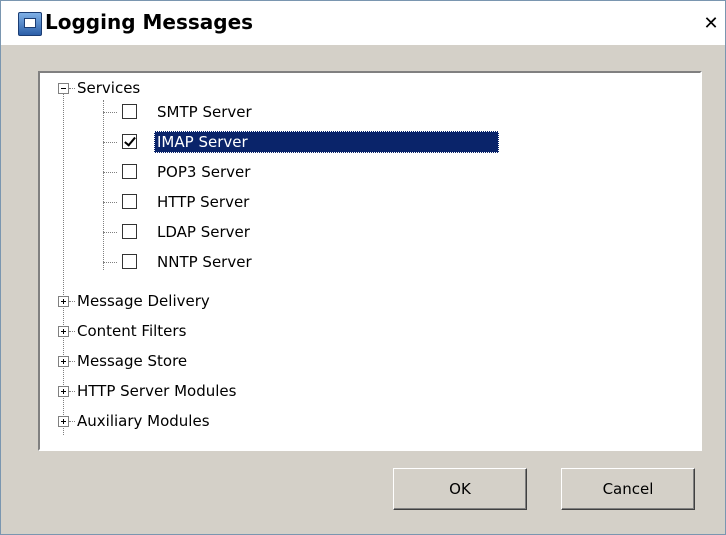 This screenshot has height=535, width=726. What do you see at coordinates (149, 22) in the screenshot?
I see `dialog-title: Logging Messages` at bounding box center [149, 22].